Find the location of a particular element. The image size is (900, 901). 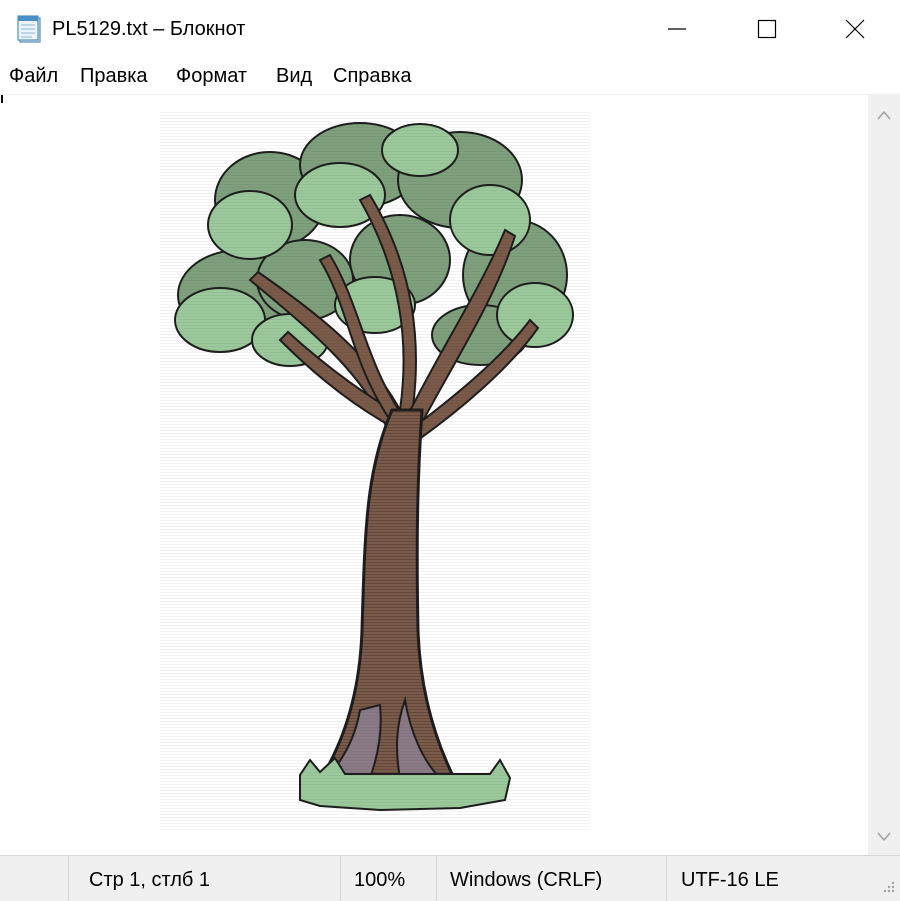

status-zoom: 100% is located at coordinates (380, 880).